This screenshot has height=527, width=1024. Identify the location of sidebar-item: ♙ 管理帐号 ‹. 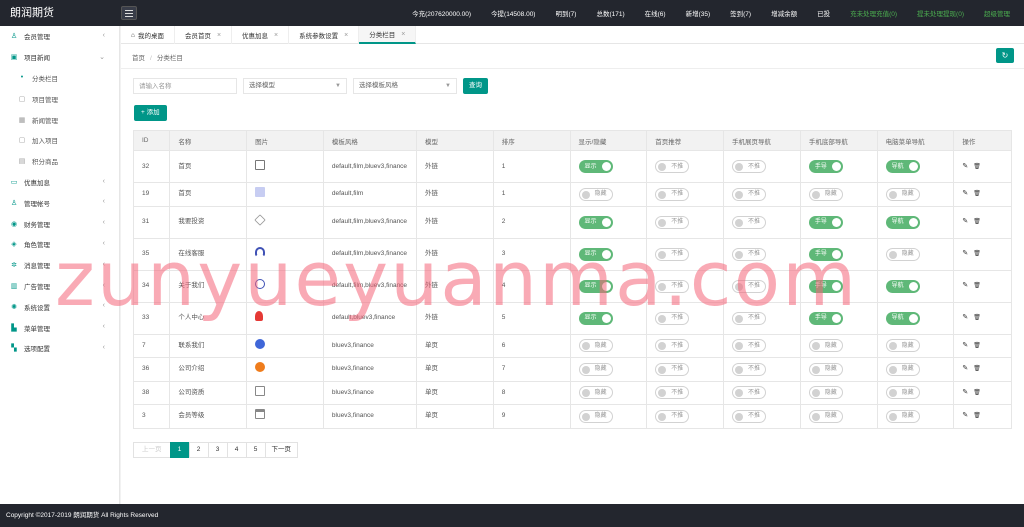
(59, 202).